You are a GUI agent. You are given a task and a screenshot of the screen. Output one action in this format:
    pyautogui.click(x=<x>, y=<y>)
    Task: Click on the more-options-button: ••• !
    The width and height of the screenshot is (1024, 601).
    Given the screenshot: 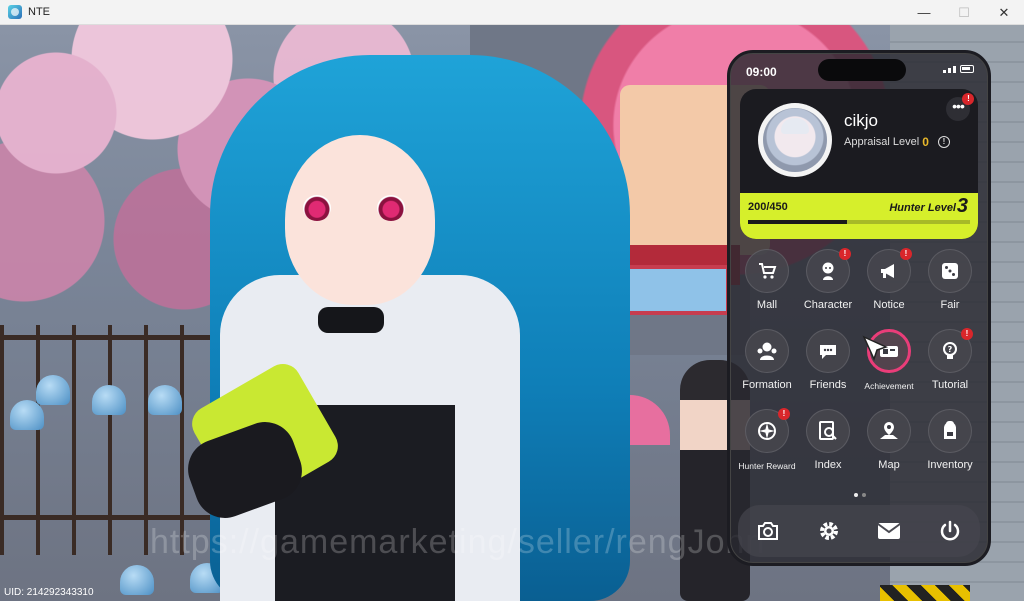 What is the action you would take?
    pyautogui.click(x=960, y=107)
    